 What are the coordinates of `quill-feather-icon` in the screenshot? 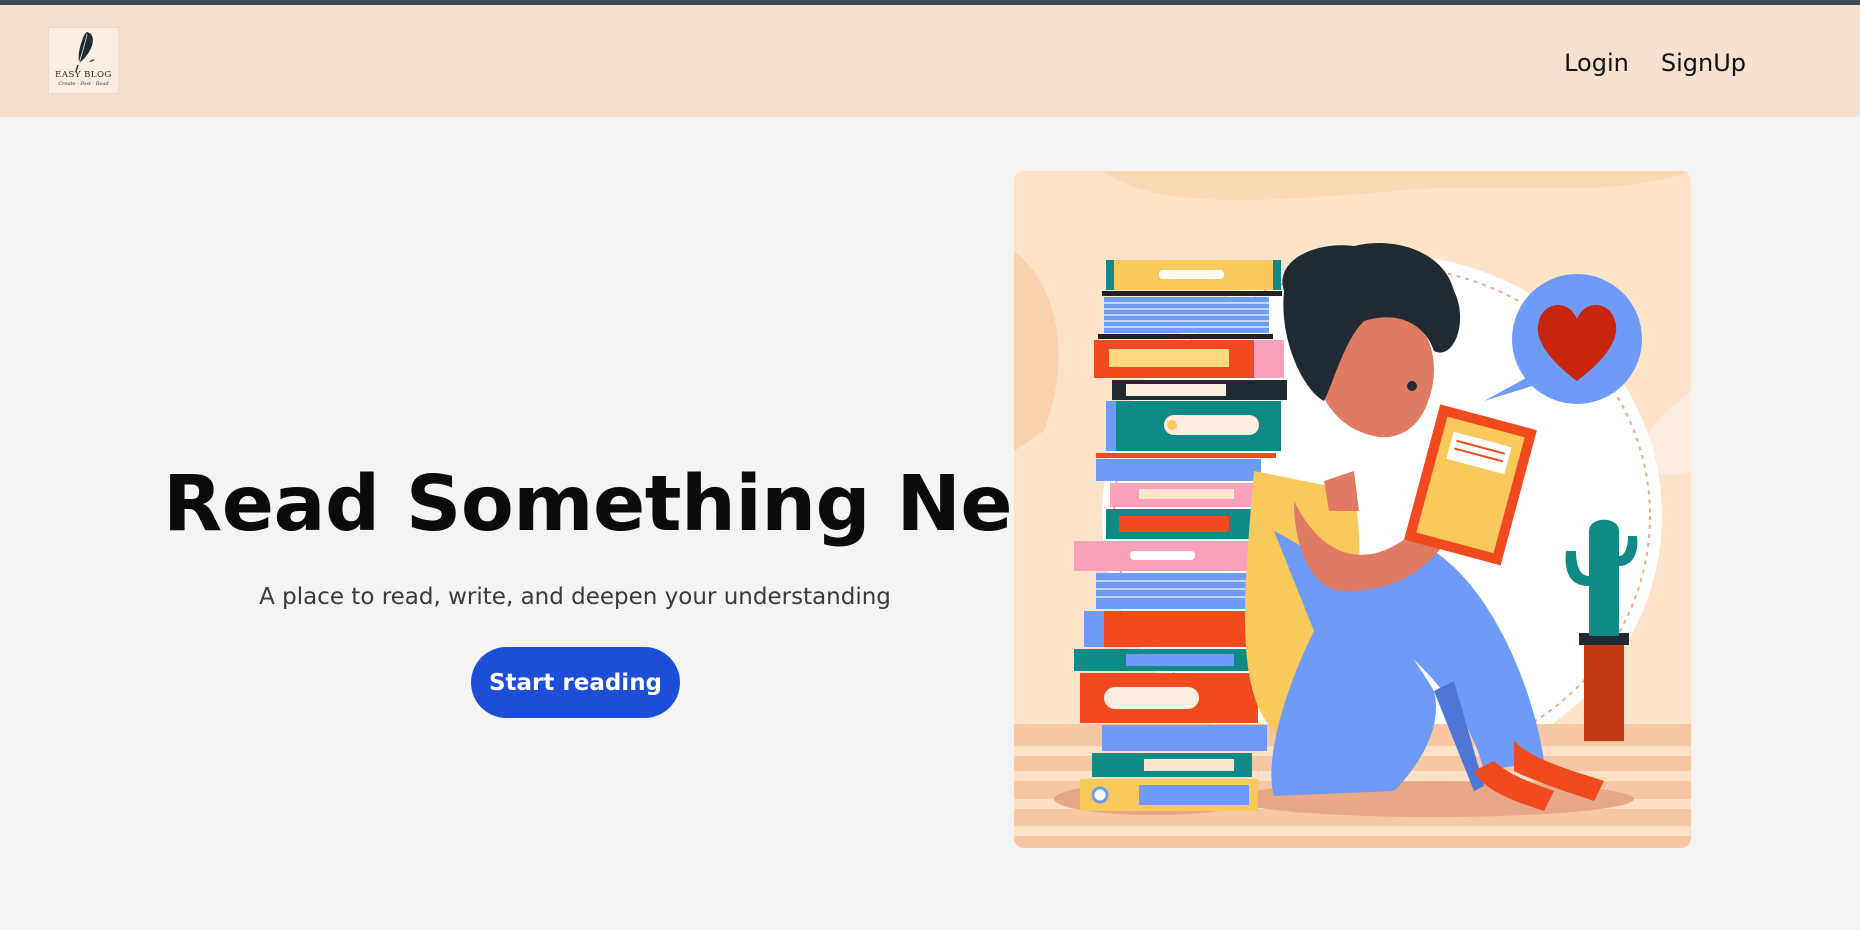 It's located at (85, 52).